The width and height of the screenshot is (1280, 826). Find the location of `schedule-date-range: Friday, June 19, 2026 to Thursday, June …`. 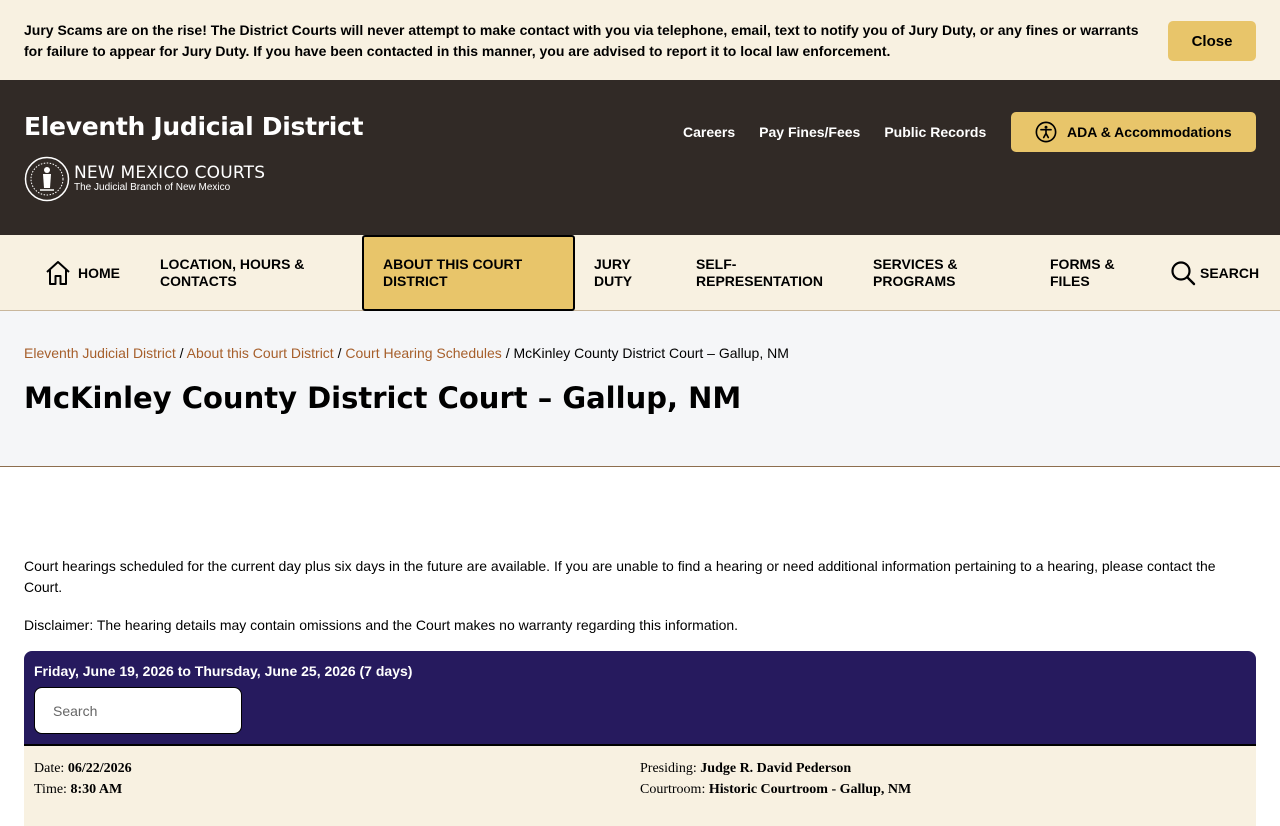

schedule-date-range: Friday, June 19, 2026 to Thursday, June … is located at coordinates (223, 671).